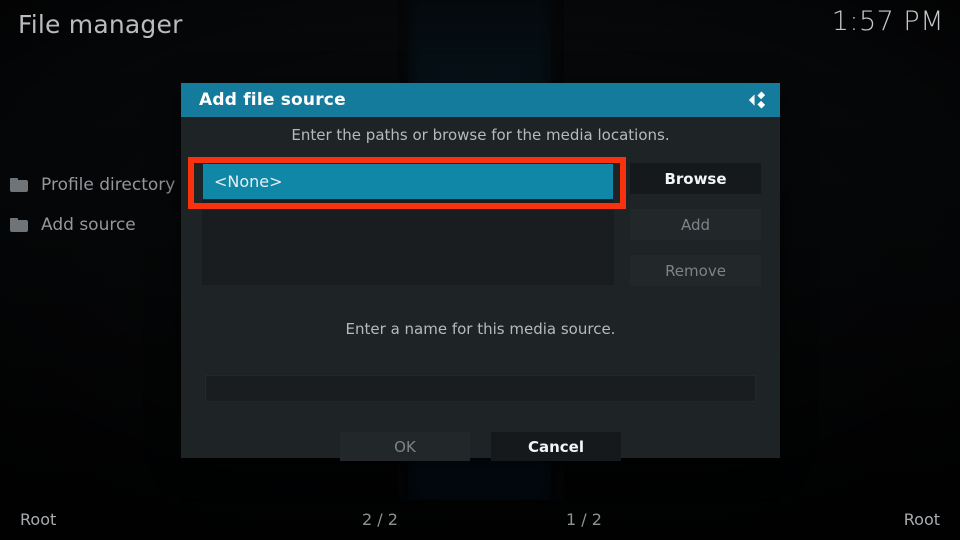 The height and width of the screenshot is (540, 960). What do you see at coordinates (556, 446) in the screenshot?
I see `cancel-button: Cancel` at bounding box center [556, 446].